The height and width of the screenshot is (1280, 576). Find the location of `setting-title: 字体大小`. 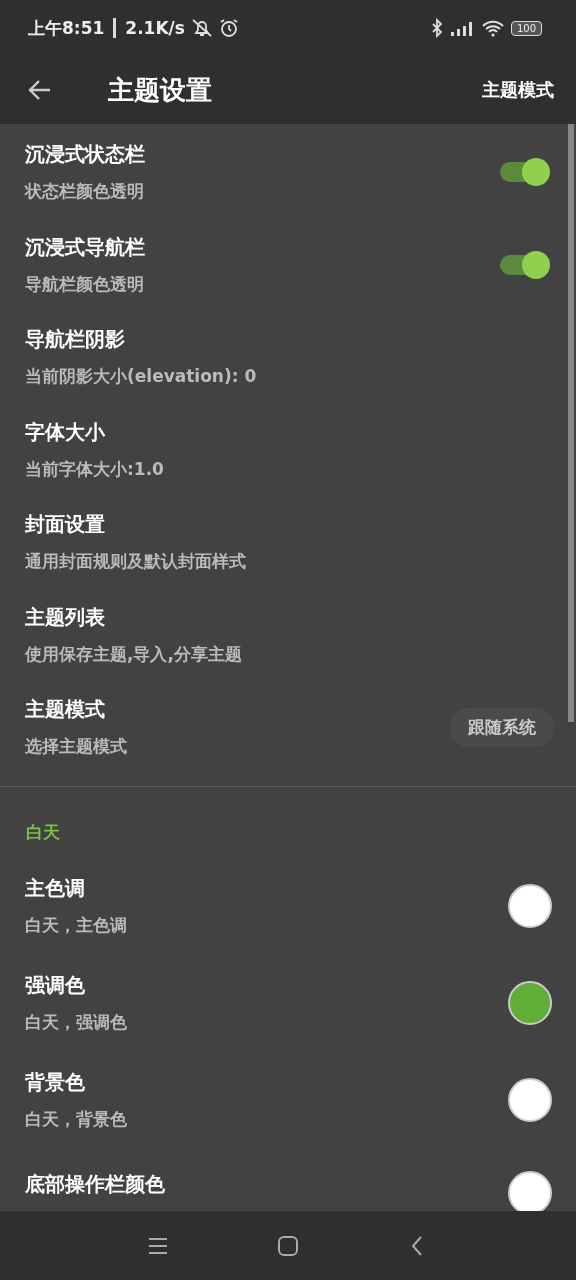

setting-title: 字体大小 is located at coordinates (65, 432).